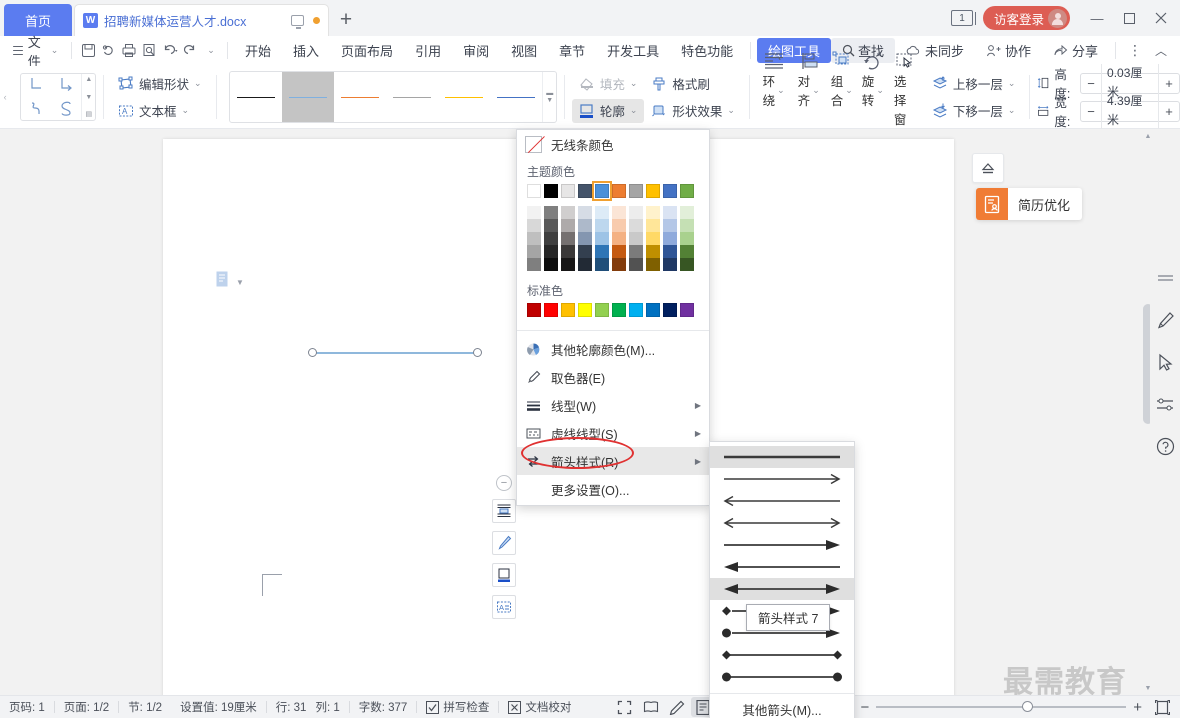  Describe the element at coordinates (524, 50) in the screenshot. I see `tab-view: 视图` at that location.